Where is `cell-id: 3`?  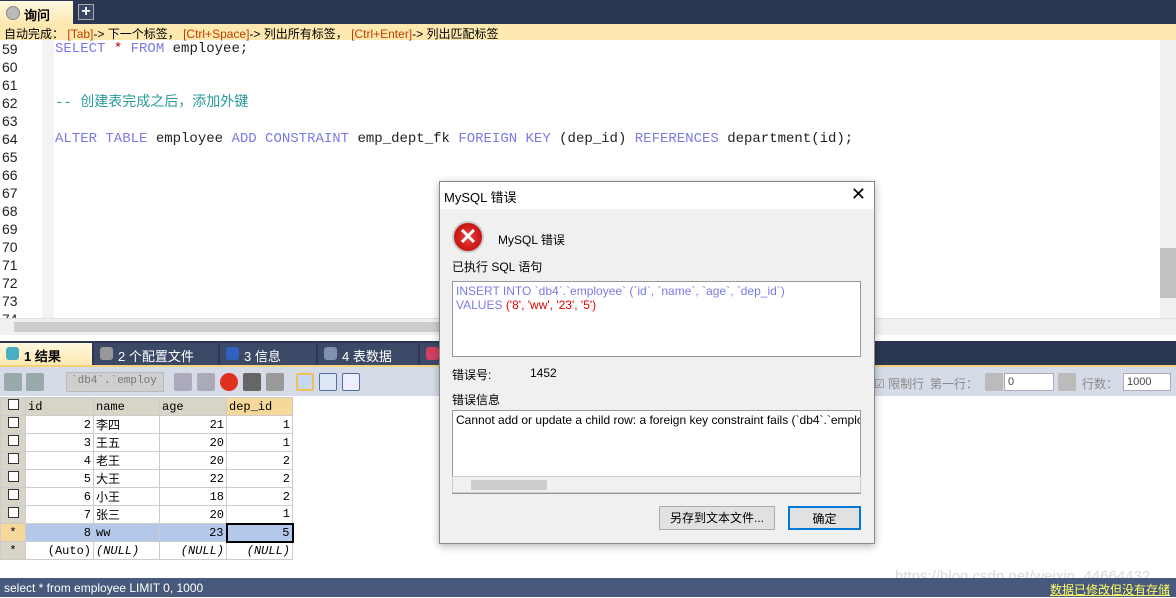
cell-id: 3 is located at coordinates (59, 442).